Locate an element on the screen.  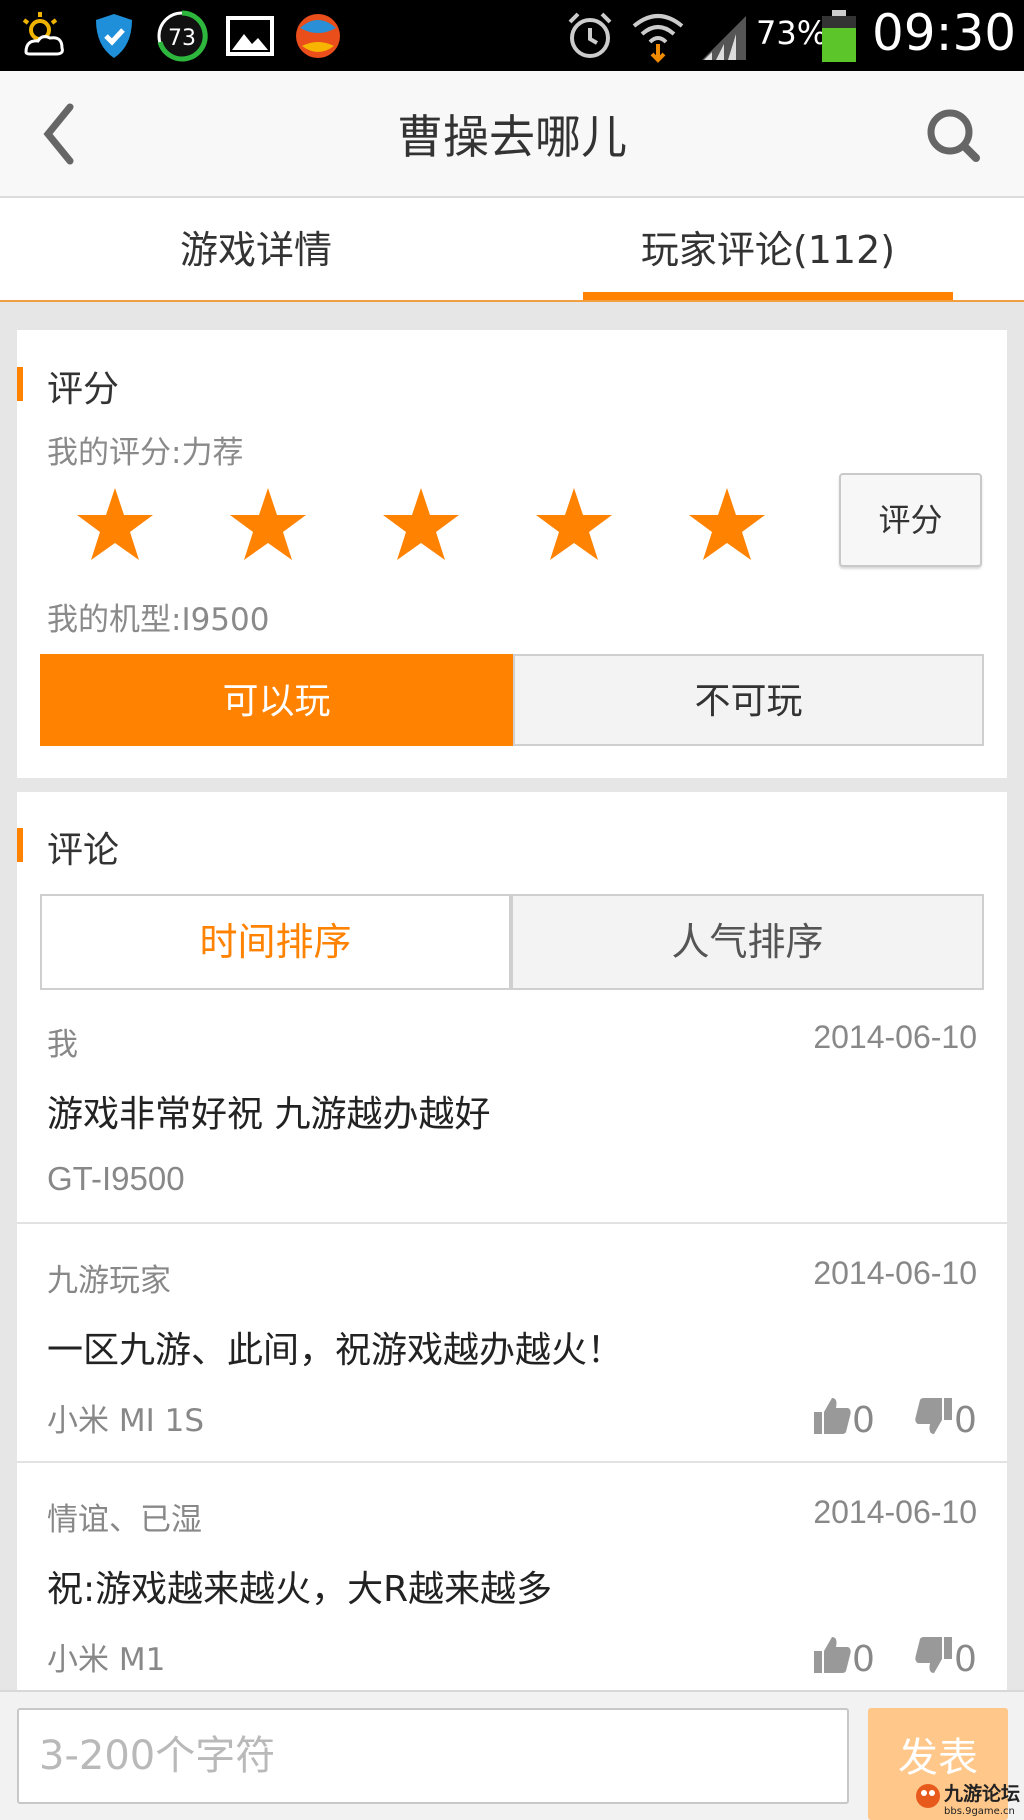
unplayable-button: 不可玩 is located at coordinates (748, 700).